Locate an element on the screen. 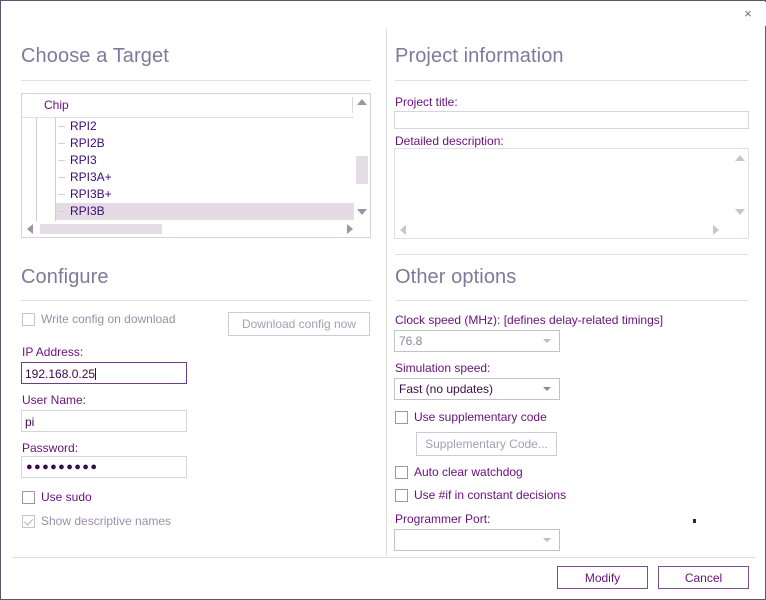 The width and height of the screenshot is (766, 600). tree-item: RPI3A+ is located at coordinates (205, 177).